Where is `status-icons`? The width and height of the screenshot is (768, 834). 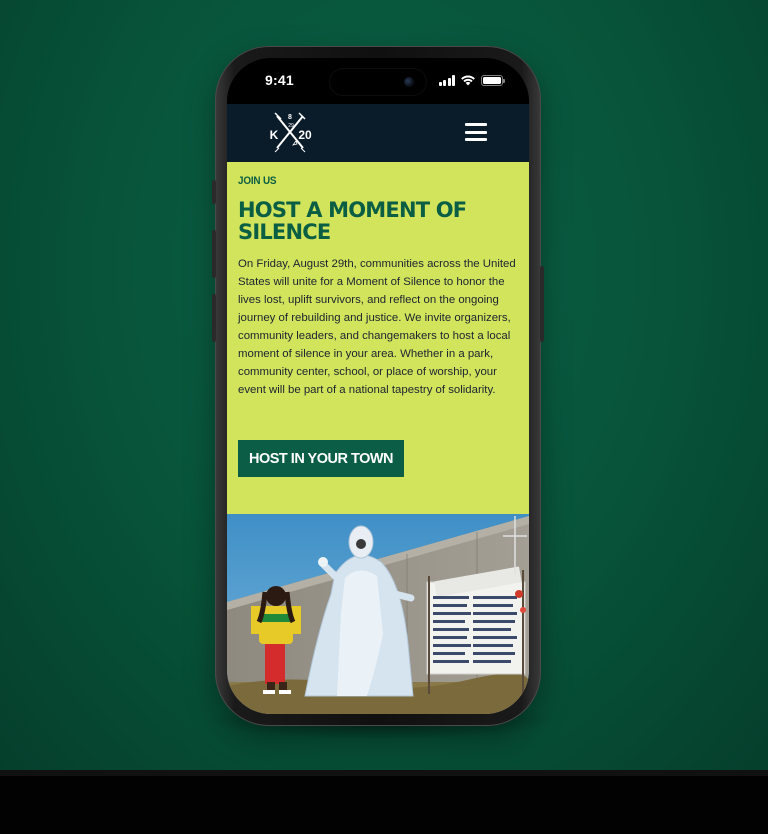
status-icons is located at coordinates (471, 80).